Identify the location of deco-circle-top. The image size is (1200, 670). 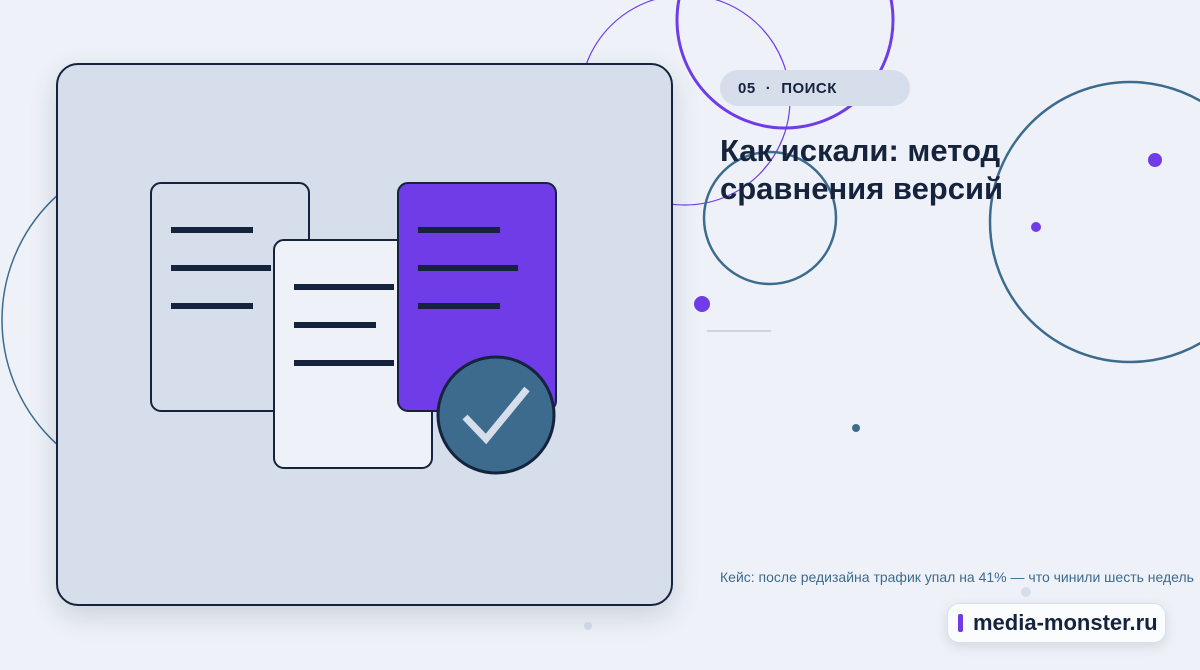
(785, 65).